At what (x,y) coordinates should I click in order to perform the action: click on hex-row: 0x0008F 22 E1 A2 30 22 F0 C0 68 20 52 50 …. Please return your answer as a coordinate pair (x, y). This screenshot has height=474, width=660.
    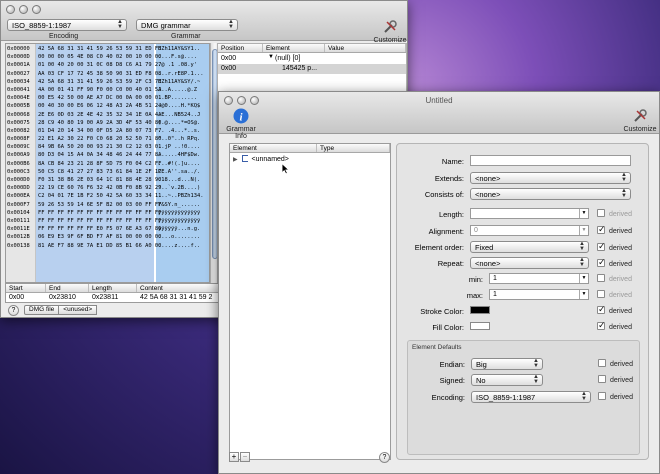
    Looking at the image, I should click on (108, 139).